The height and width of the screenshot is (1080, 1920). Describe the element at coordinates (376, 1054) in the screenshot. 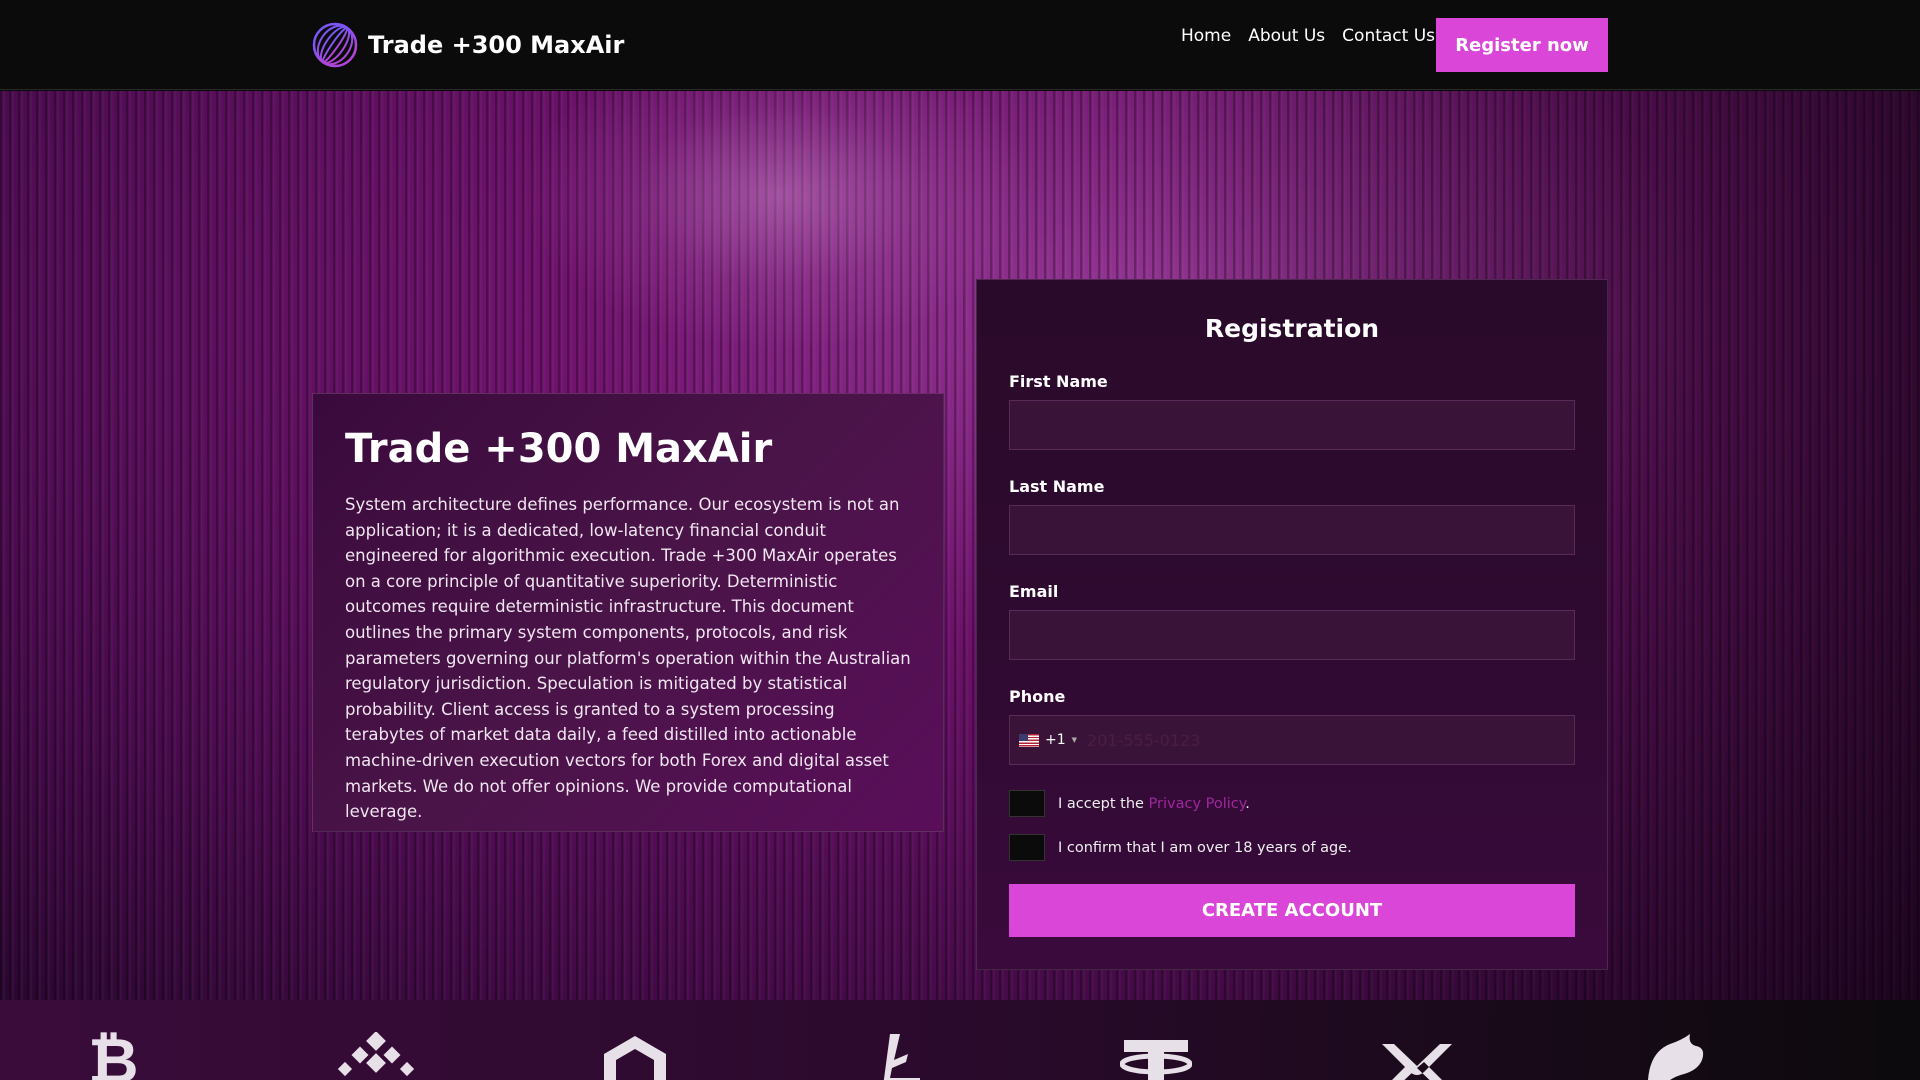

I see `binance-icon` at that location.